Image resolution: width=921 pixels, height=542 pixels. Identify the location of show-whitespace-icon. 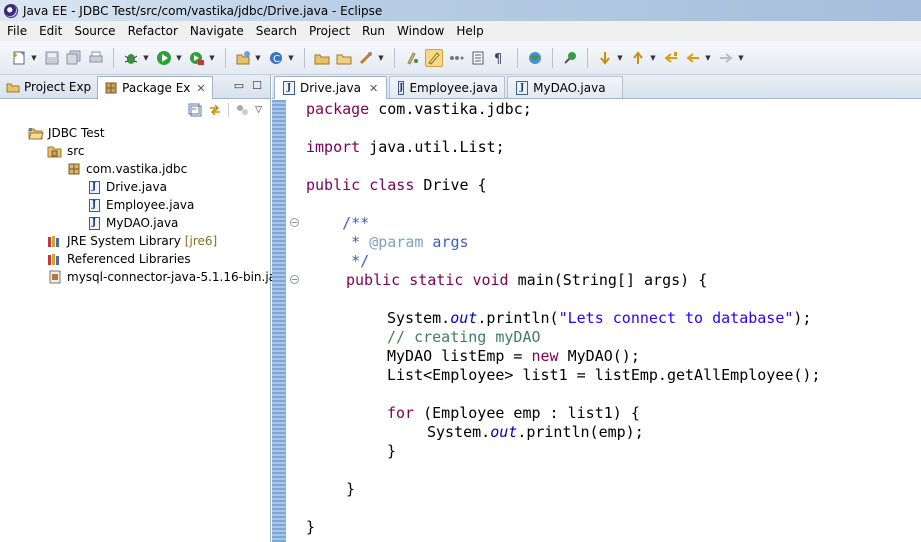
(456, 58).